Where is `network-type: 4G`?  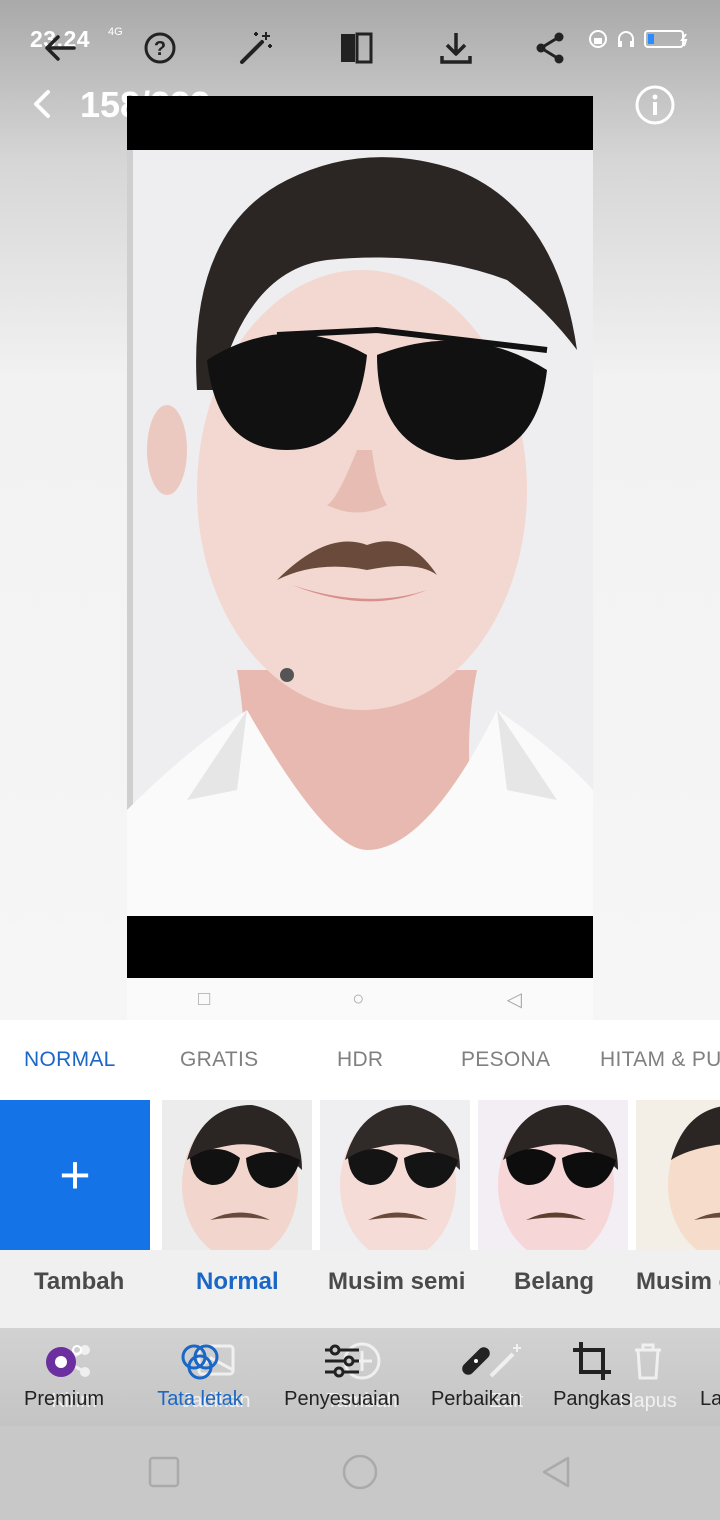
network-type: 4G is located at coordinates (115, 32).